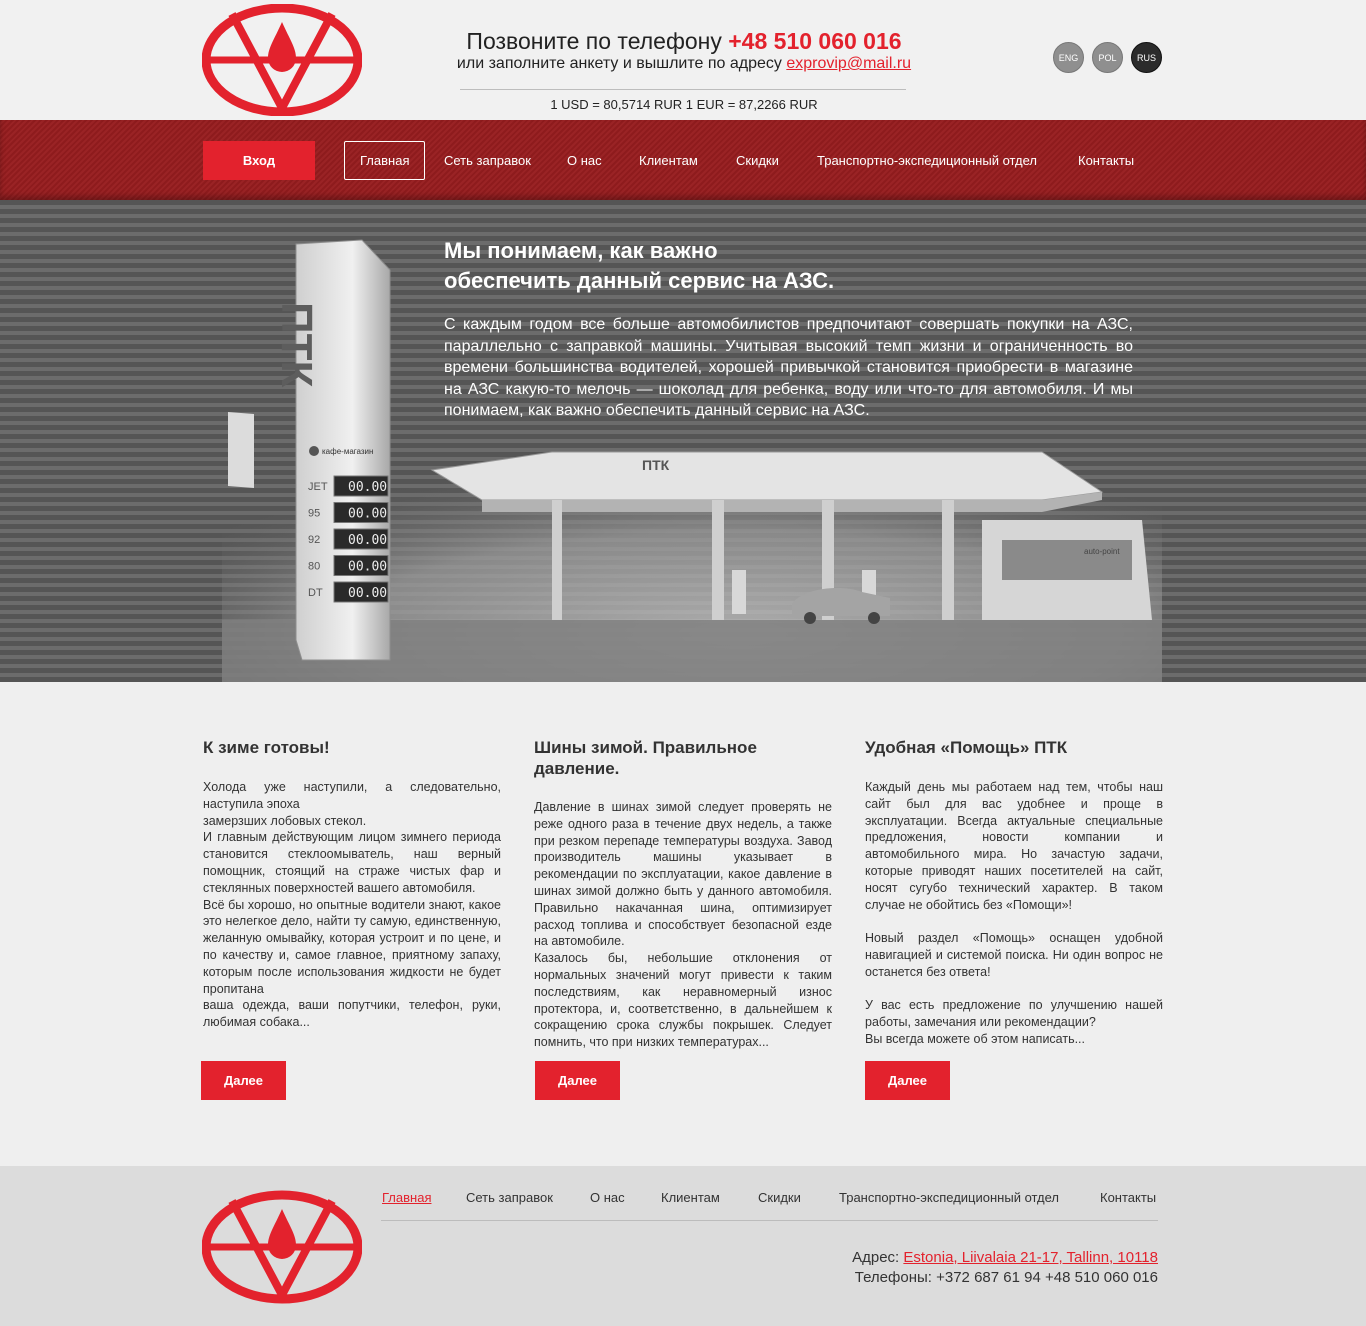 The height and width of the screenshot is (1326, 1366). Describe the element at coordinates (619, 63) in the screenshot. I see `mail-prefix: или заполните анкету и вышлите по адресу` at that location.